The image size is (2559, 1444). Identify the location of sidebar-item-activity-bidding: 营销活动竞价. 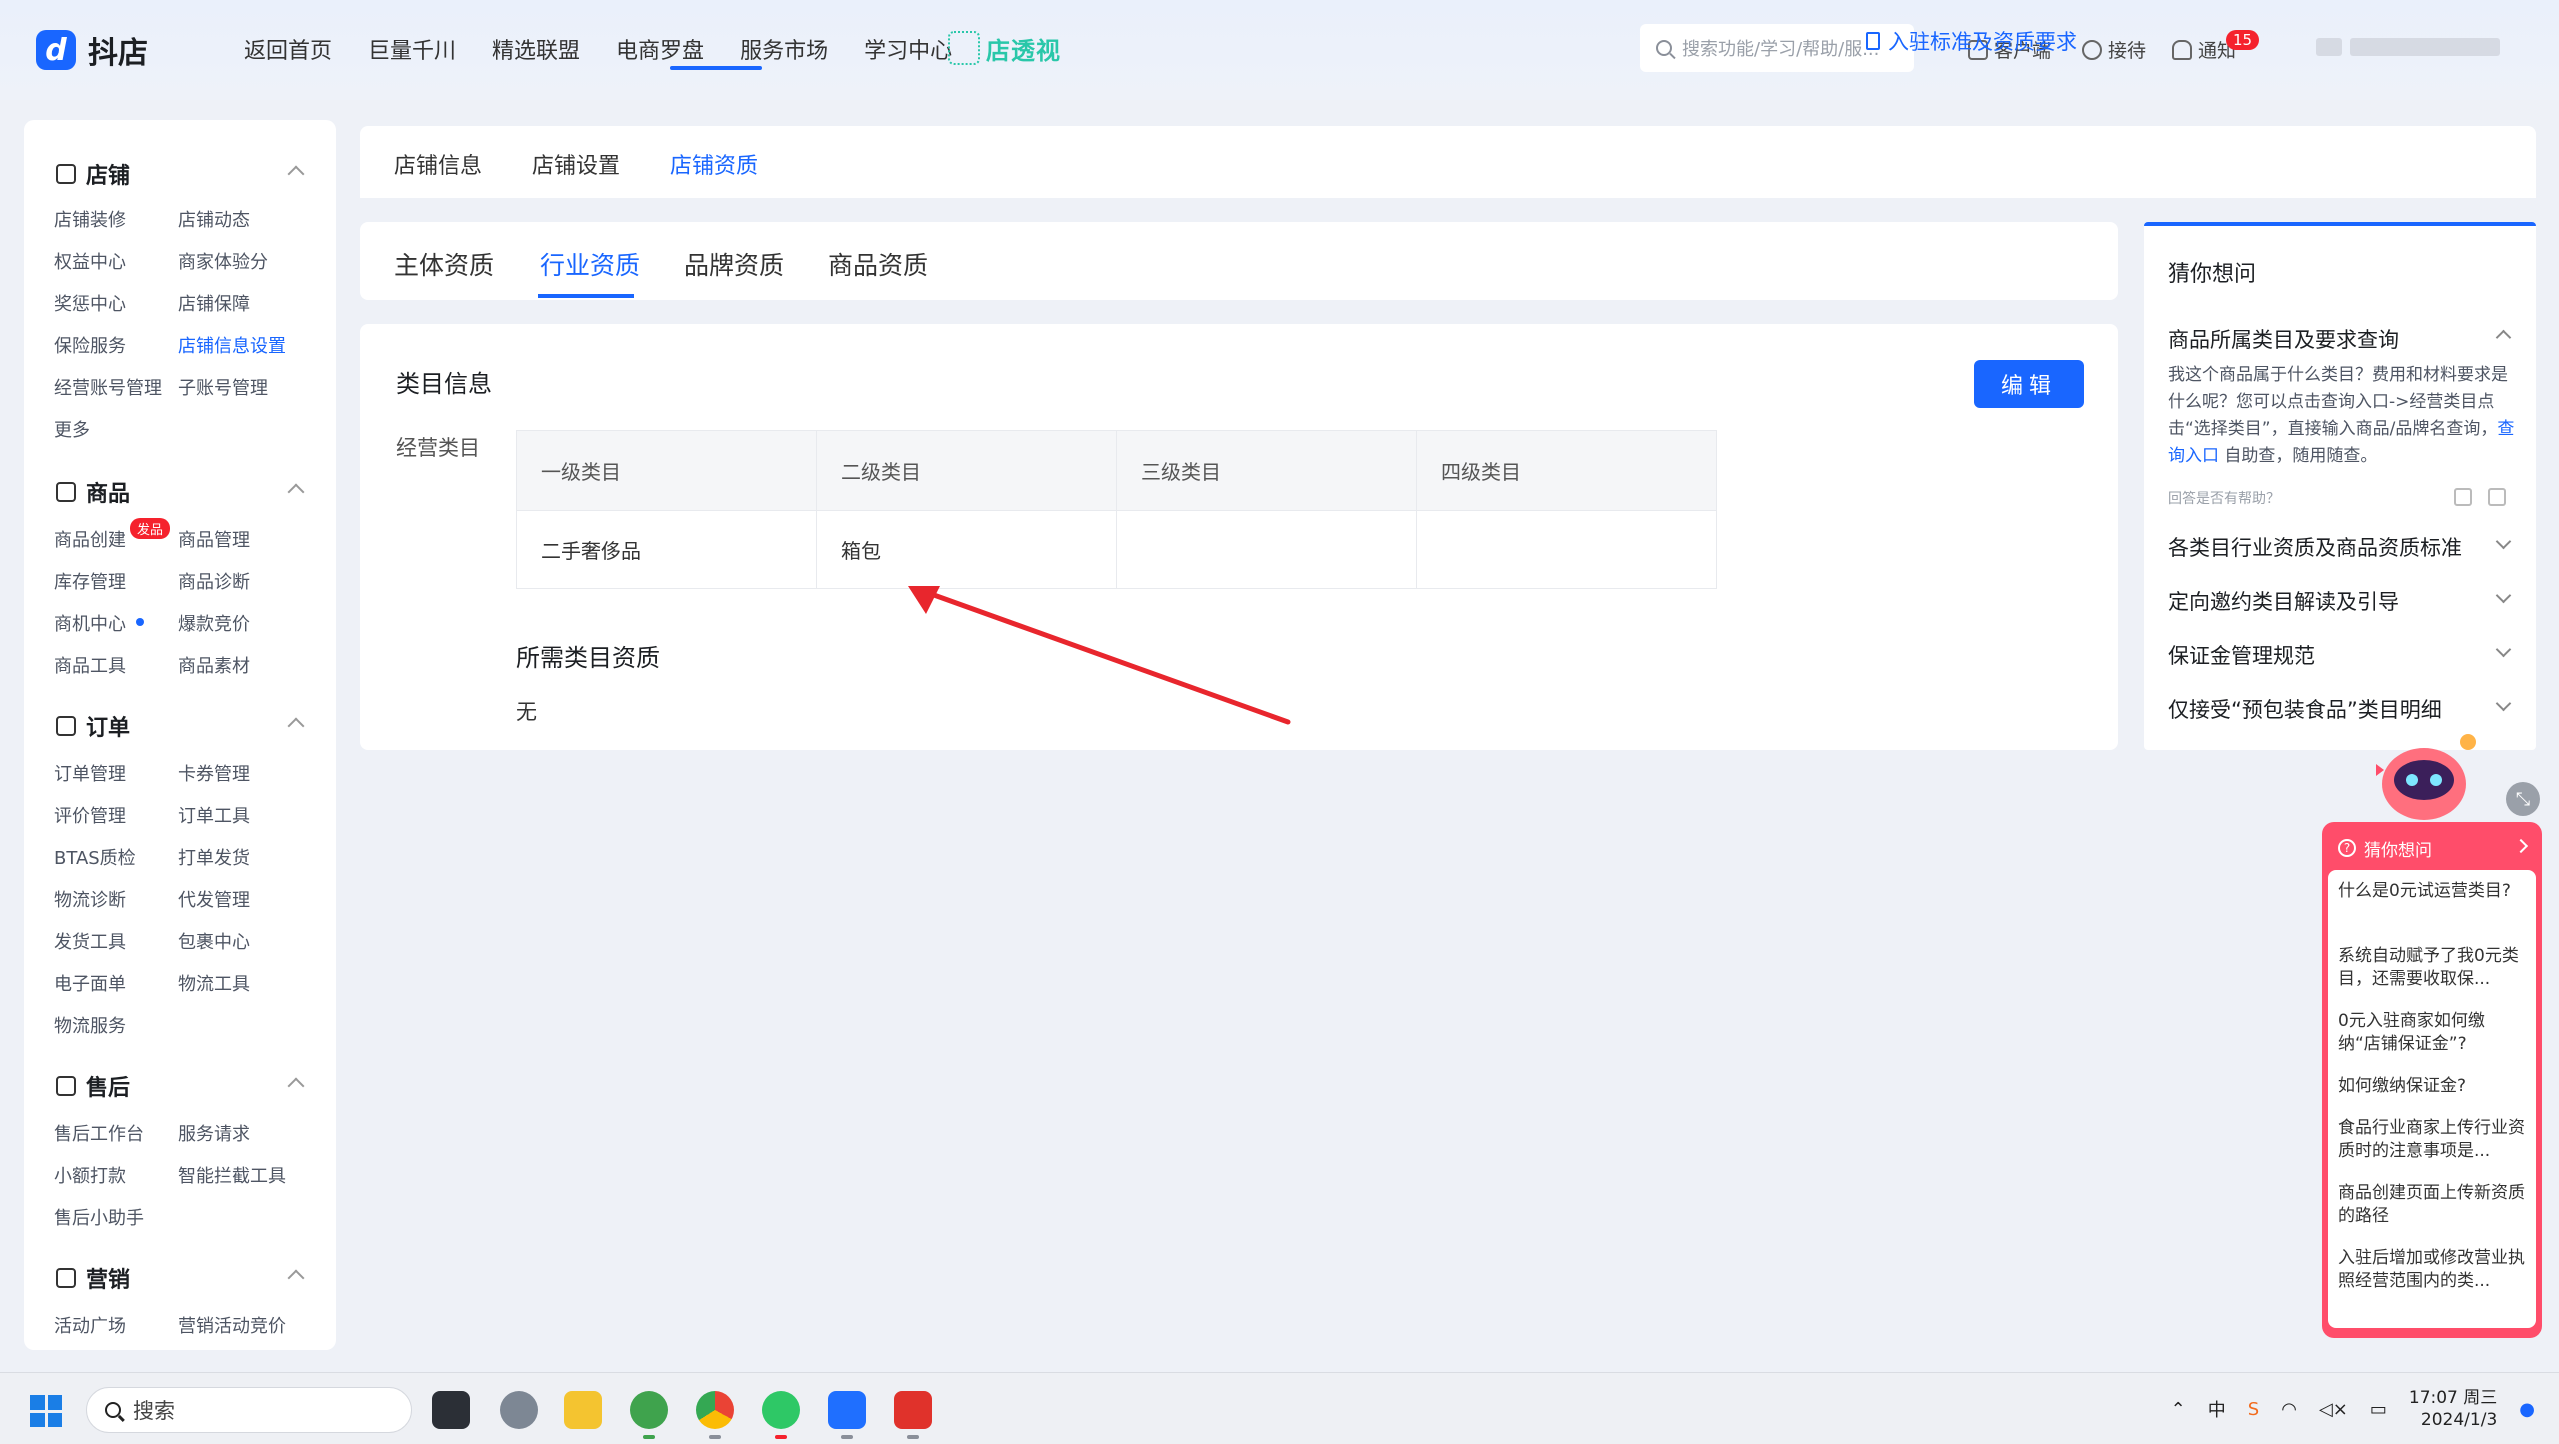
(232, 1325).